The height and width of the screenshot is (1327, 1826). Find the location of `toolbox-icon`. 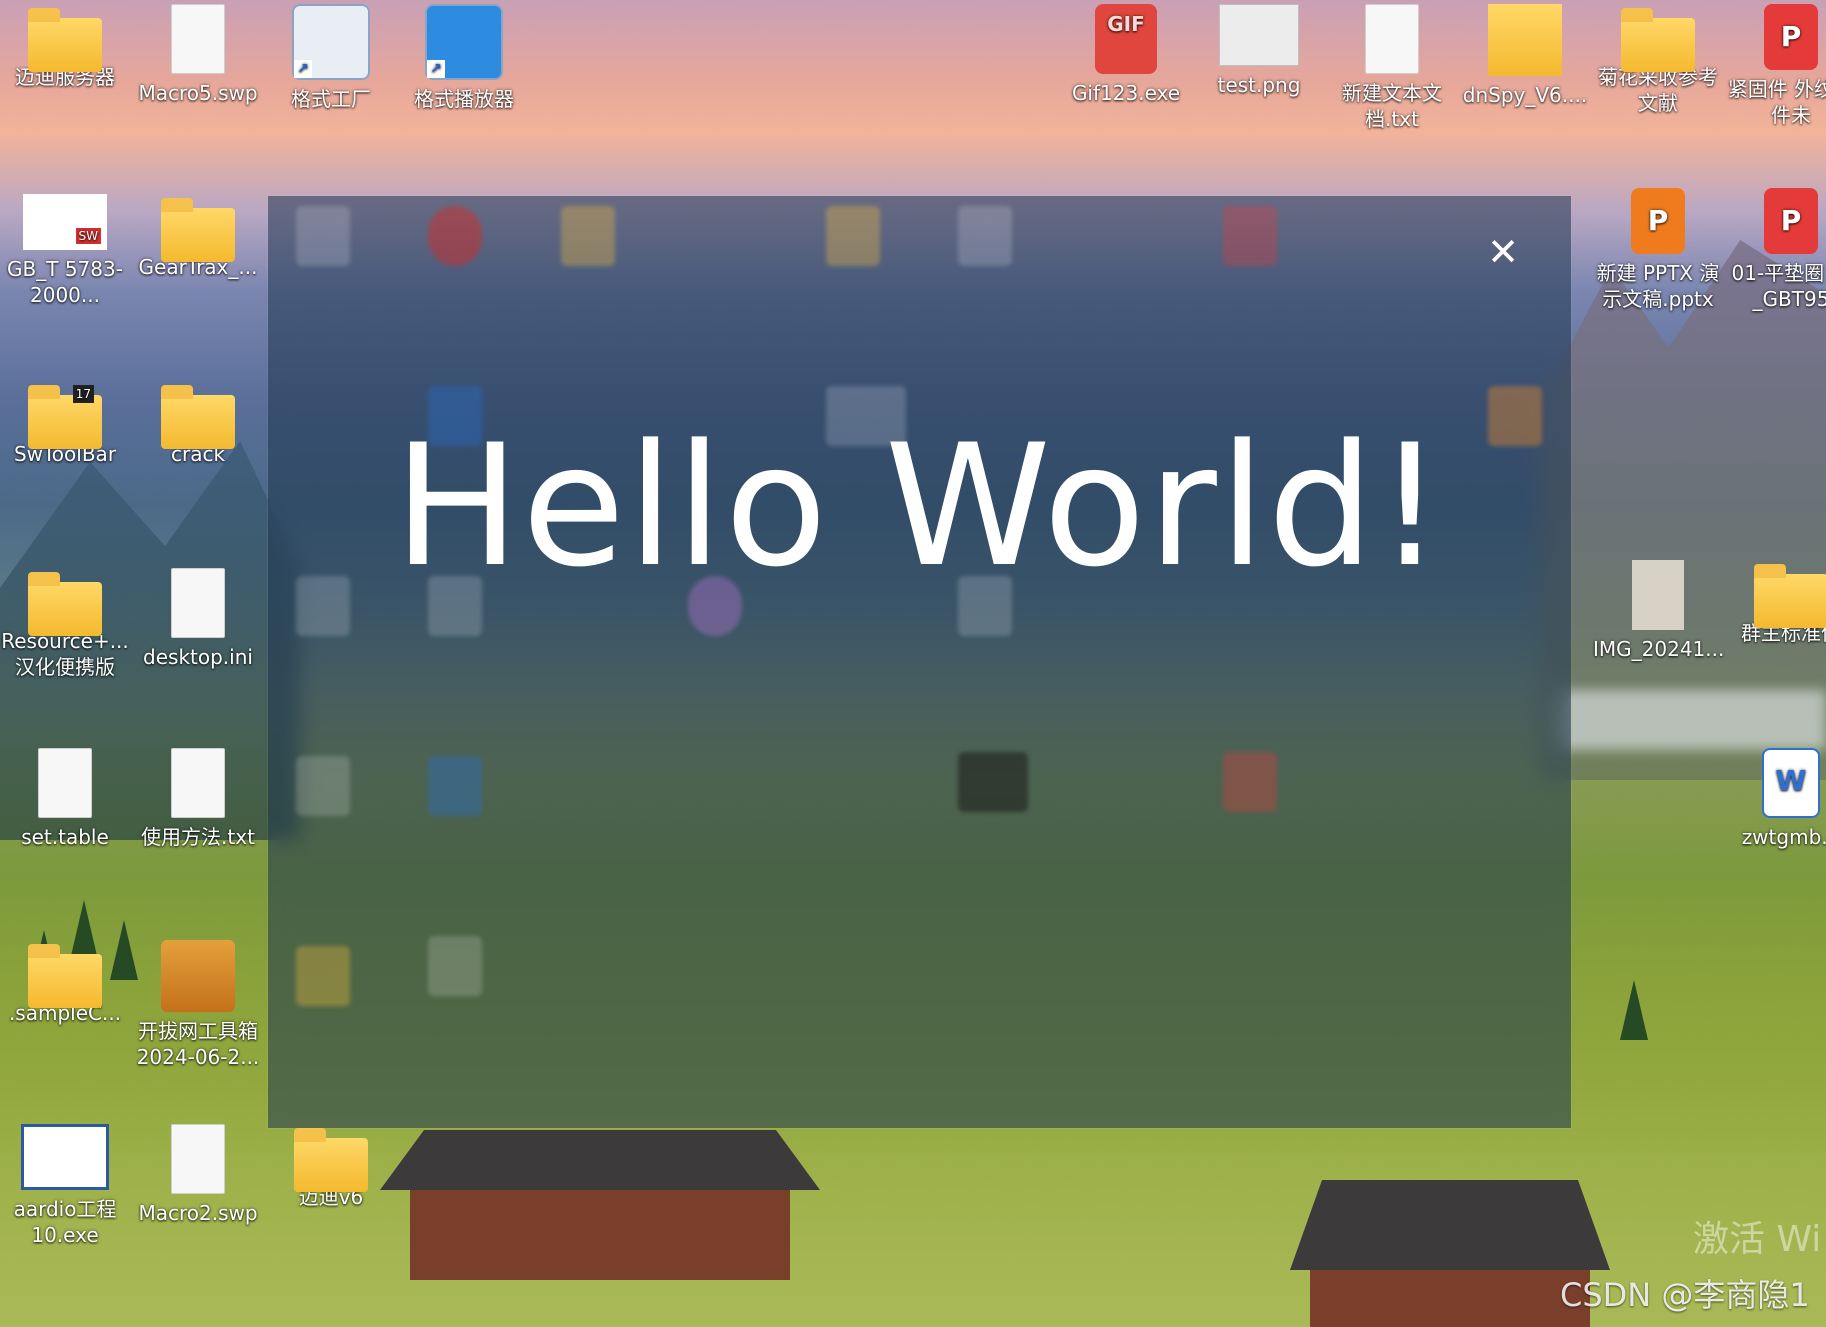

toolbox-icon is located at coordinates (198, 976).